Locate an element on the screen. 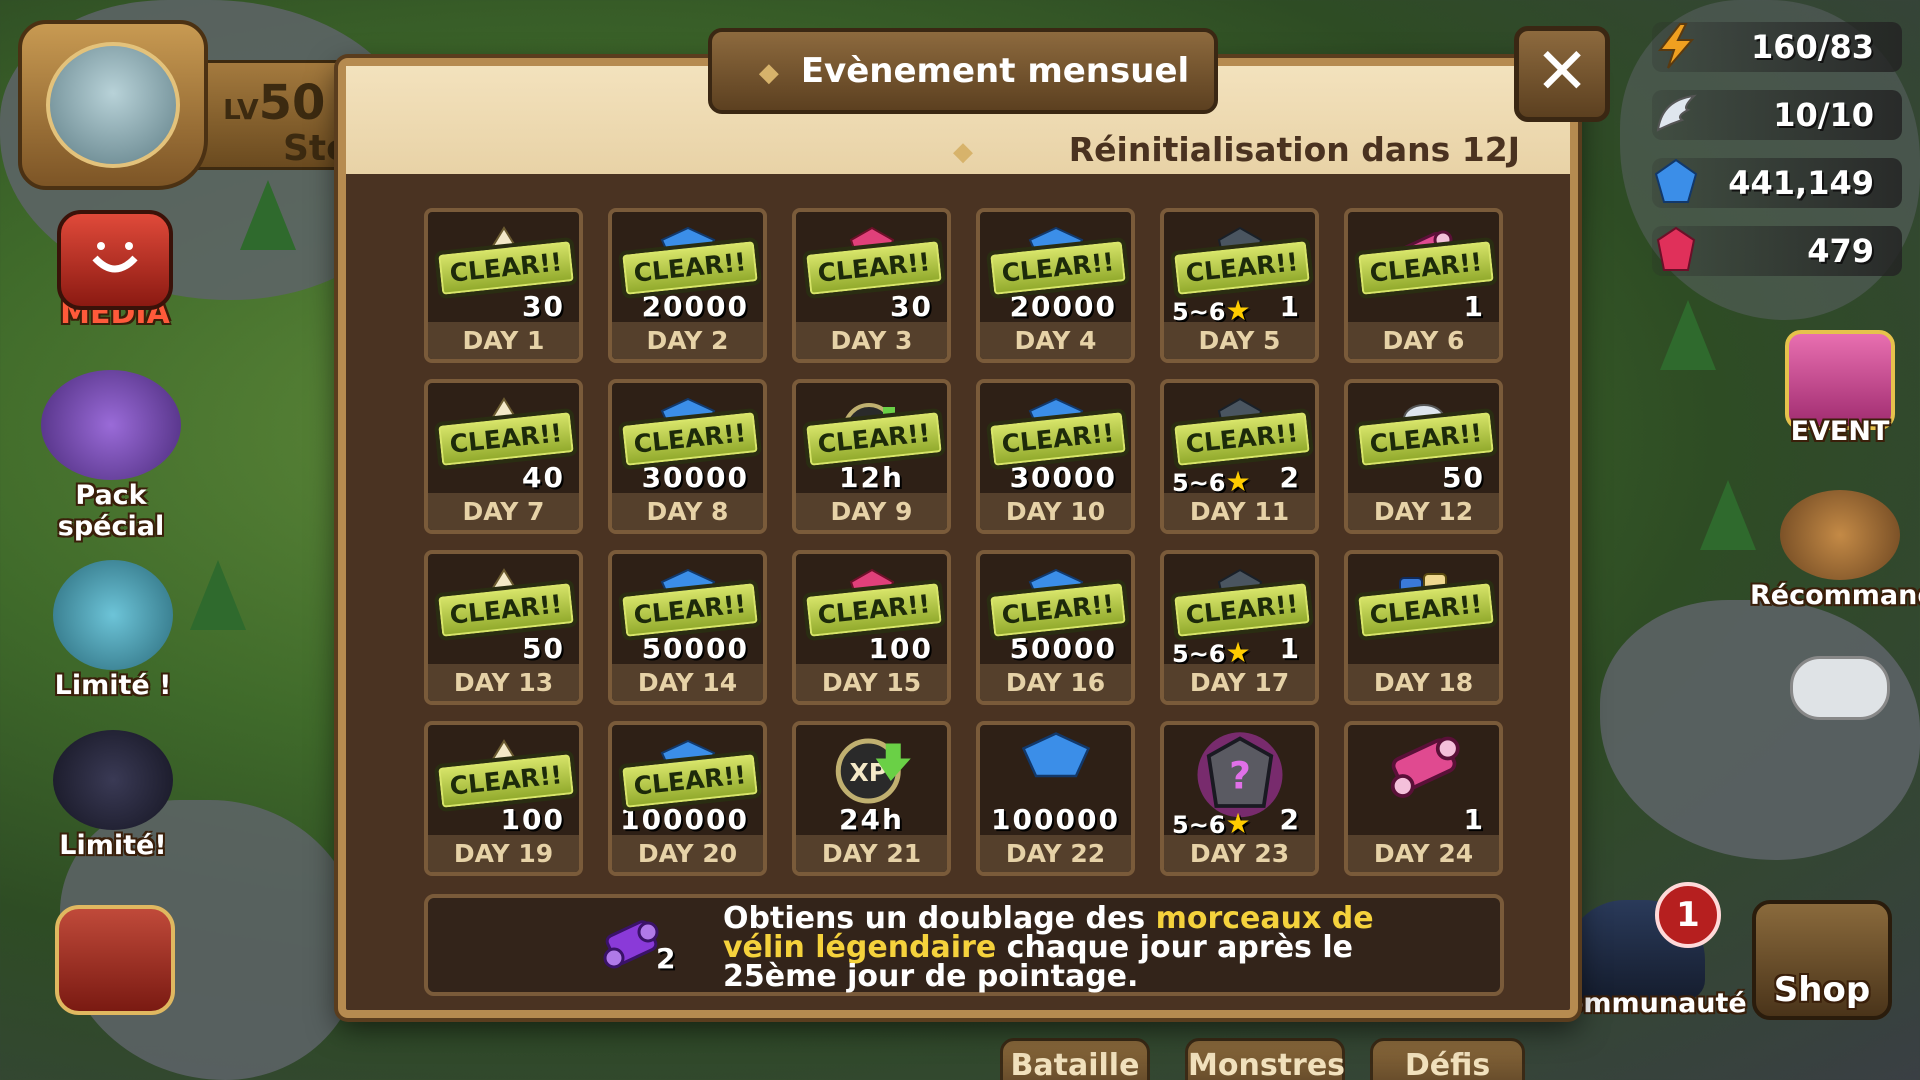  player-level: LV50 is located at coordinates (274, 103).